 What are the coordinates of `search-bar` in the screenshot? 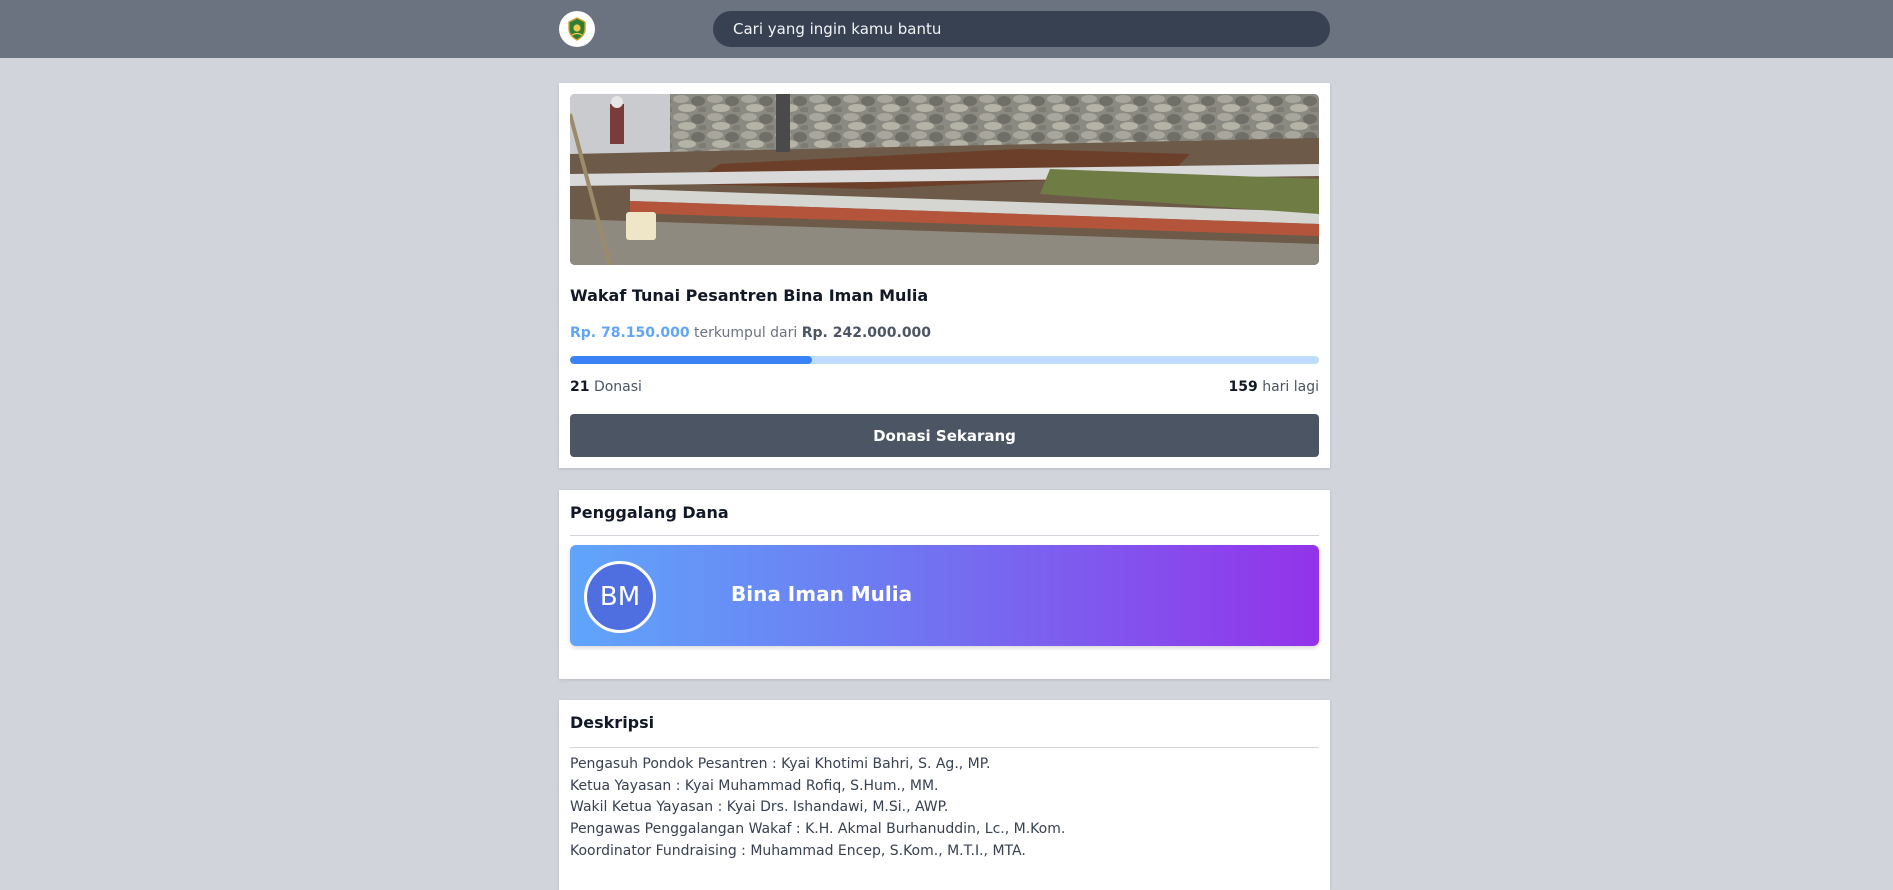 It's located at (1021, 29).